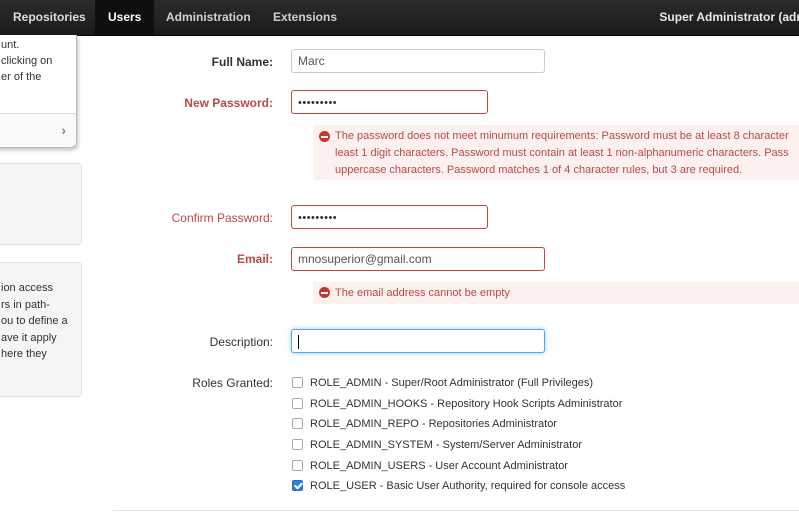 The width and height of the screenshot is (799, 527). Describe the element at coordinates (389, 102) in the screenshot. I see `new-password-input: •••••••••` at that location.